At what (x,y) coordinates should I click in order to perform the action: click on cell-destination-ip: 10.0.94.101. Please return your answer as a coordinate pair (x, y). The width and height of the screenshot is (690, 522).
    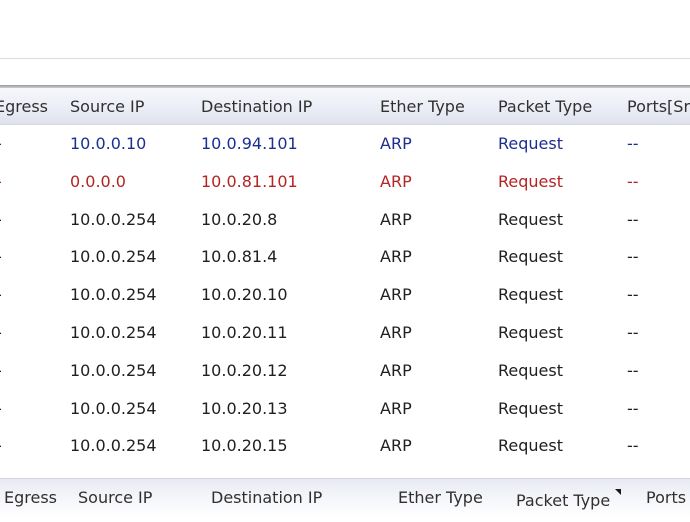
    Looking at the image, I should click on (249, 143).